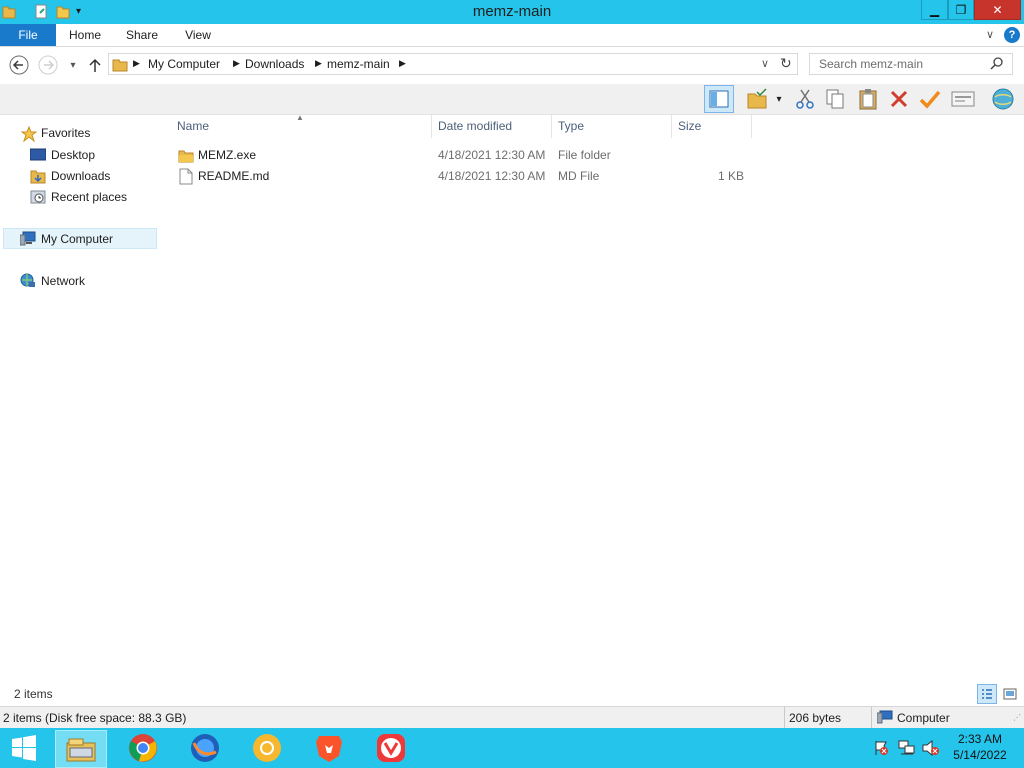  Describe the element at coordinates (881, 749) in the screenshot. I see `action-center-flag-icon` at that location.